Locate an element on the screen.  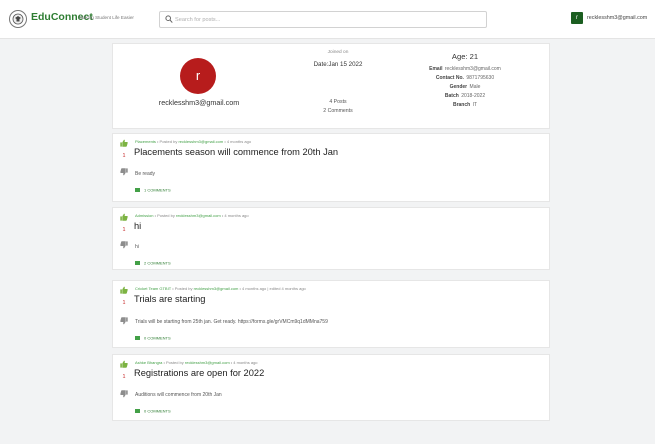
comments-label: 2 COMMENTS is located at coordinates (157, 262).